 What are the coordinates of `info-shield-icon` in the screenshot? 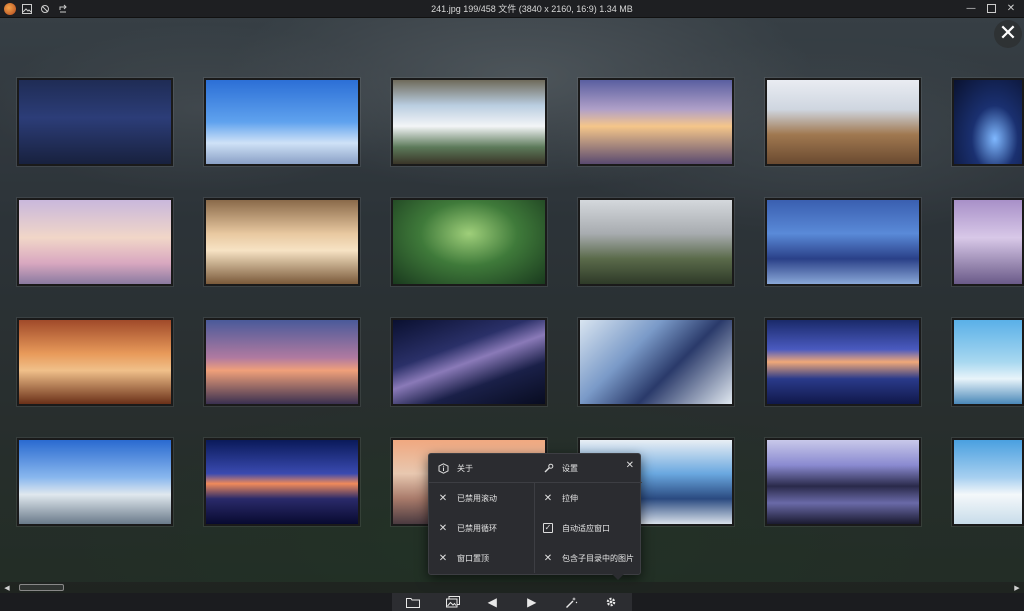 It's located at (443, 468).